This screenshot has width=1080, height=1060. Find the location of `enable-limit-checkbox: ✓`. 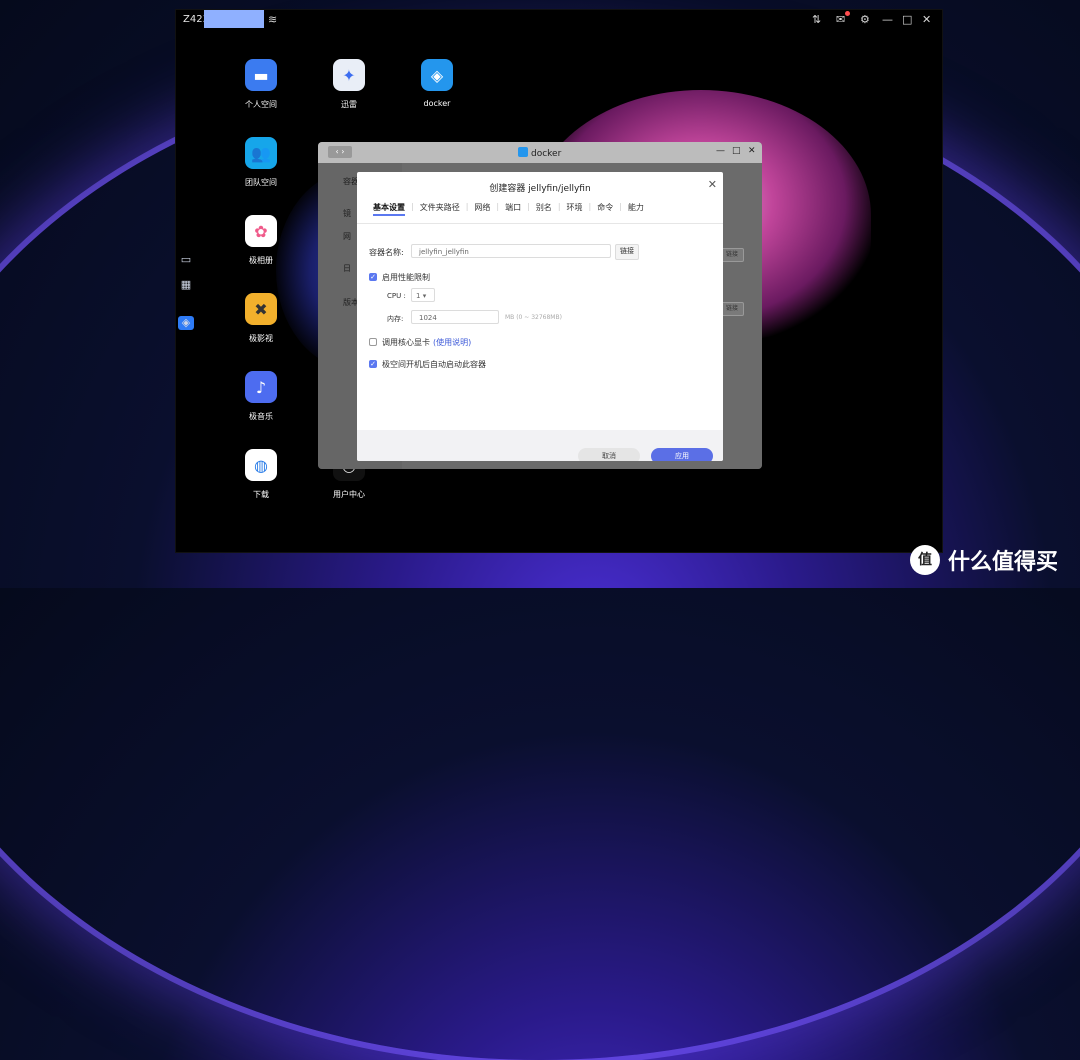

enable-limit-checkbox: ✓ is located at coordinates (373, 277).